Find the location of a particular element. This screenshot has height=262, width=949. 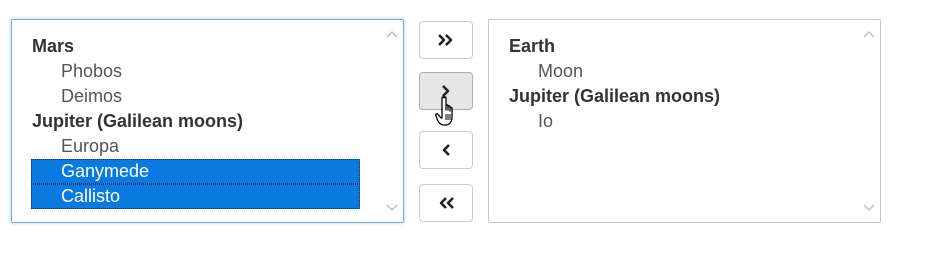

move-left-icon is located at coordinates (446, 150).